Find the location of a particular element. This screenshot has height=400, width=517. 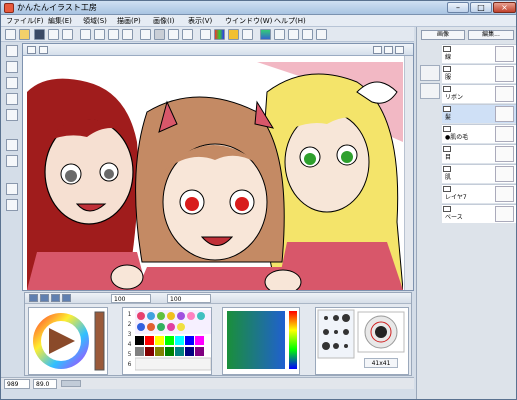

gradient-icon is located at coordinates (12, 205).